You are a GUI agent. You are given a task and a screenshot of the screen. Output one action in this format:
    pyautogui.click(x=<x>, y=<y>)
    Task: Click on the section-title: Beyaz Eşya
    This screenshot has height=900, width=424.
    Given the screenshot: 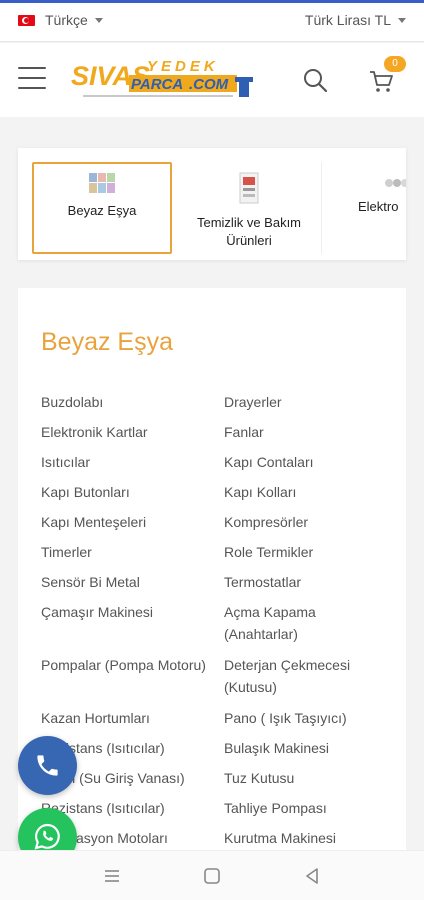 What is the action you would take?
    pyautogui.click(x=107, y=342)
    